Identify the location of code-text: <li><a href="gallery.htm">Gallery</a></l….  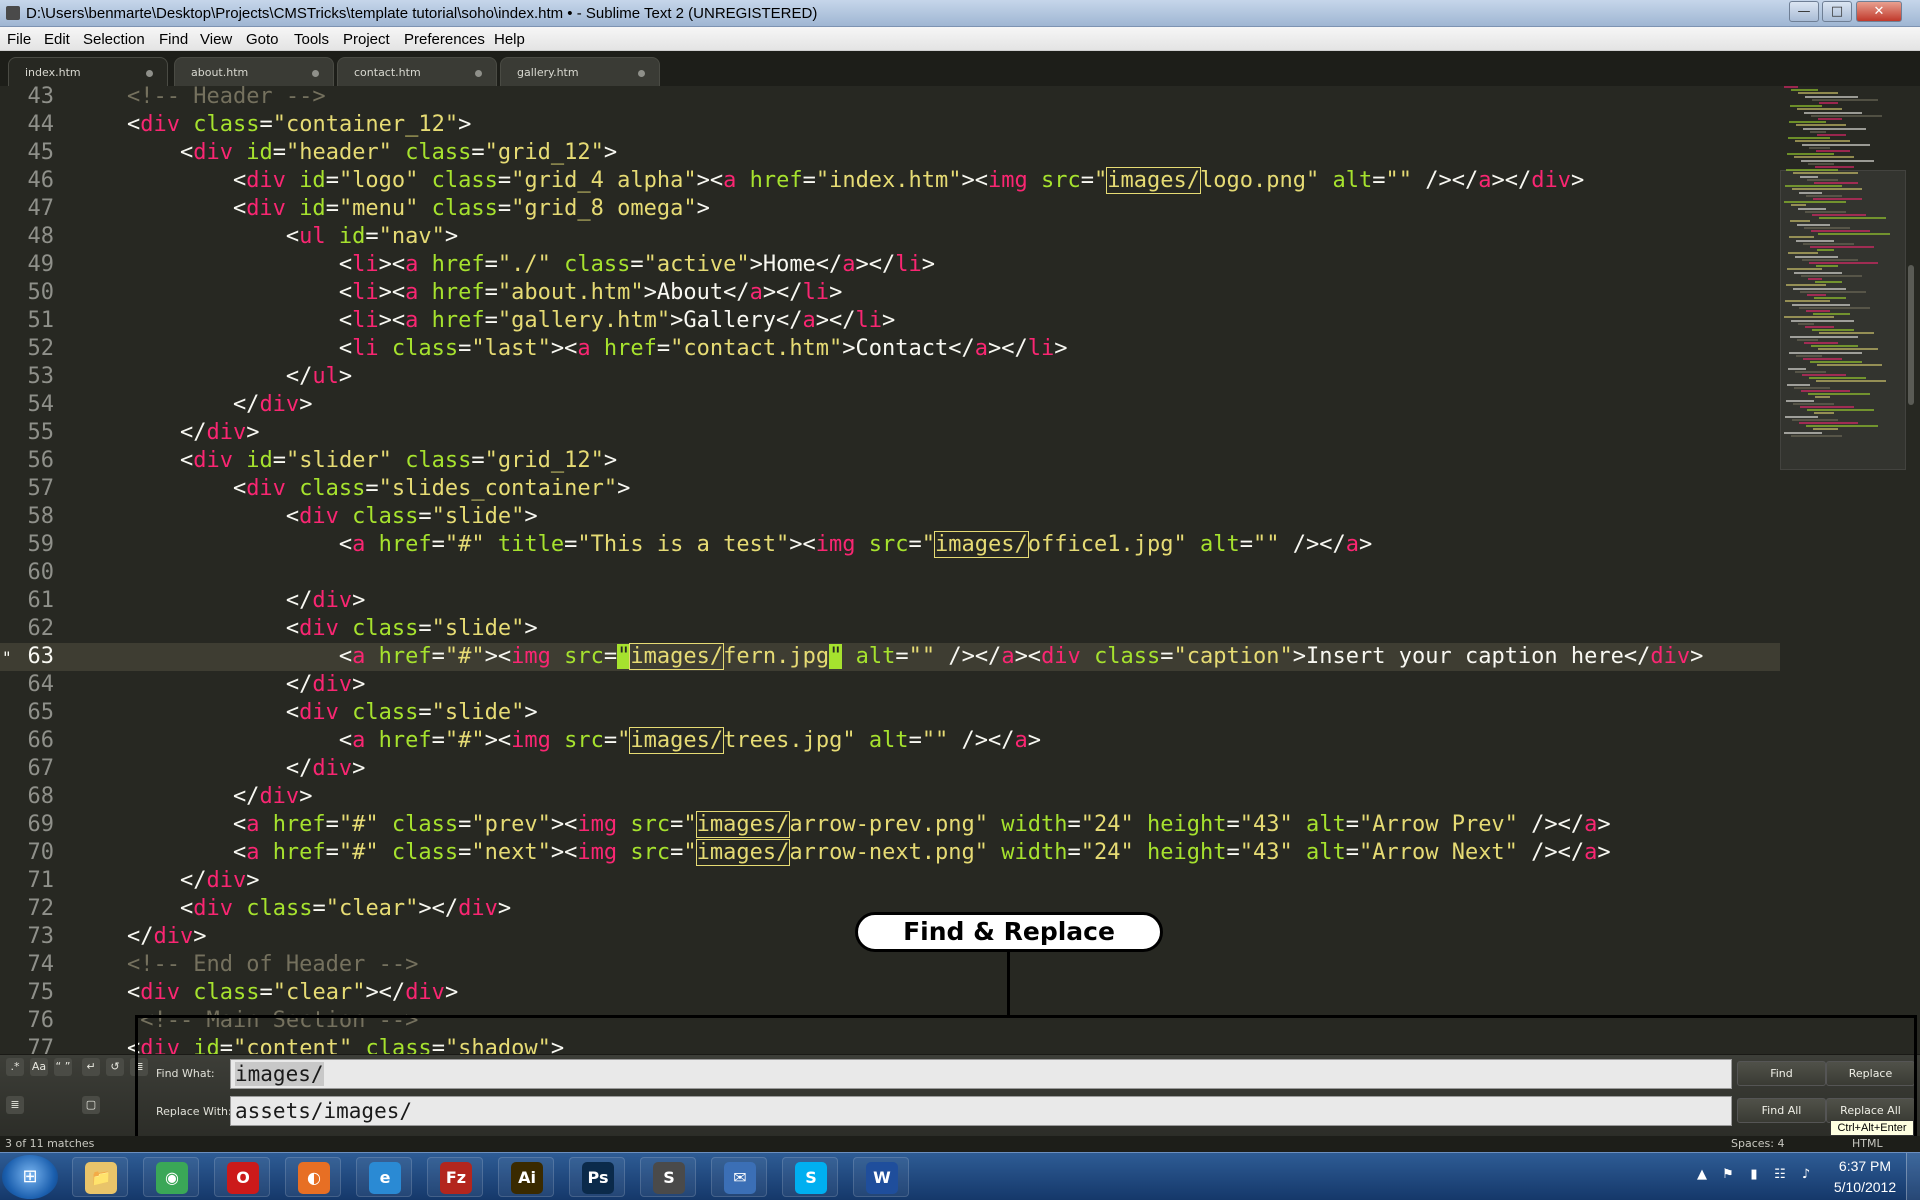
(484, 321).